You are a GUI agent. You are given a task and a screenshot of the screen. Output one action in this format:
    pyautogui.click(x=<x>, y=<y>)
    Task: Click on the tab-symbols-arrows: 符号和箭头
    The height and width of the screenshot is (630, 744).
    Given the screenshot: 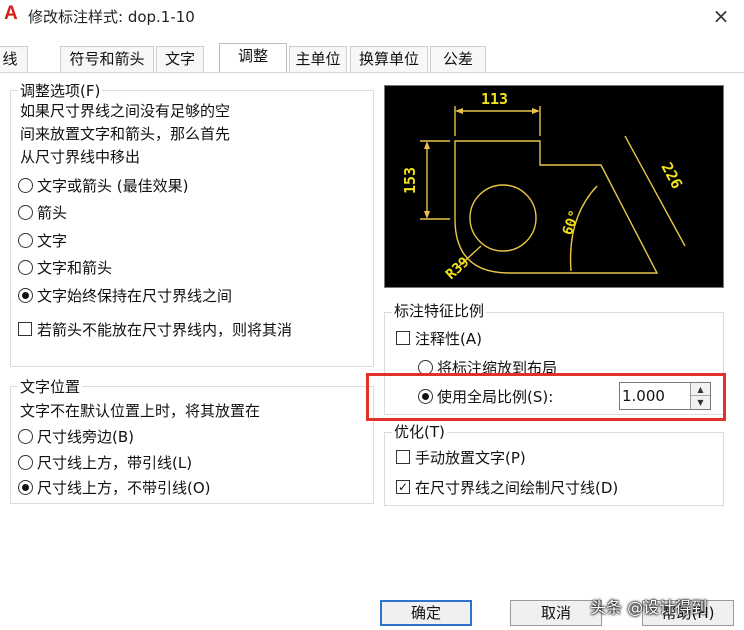 What is the action you would take?
    pyautogui.click(x=107, y=59)
    